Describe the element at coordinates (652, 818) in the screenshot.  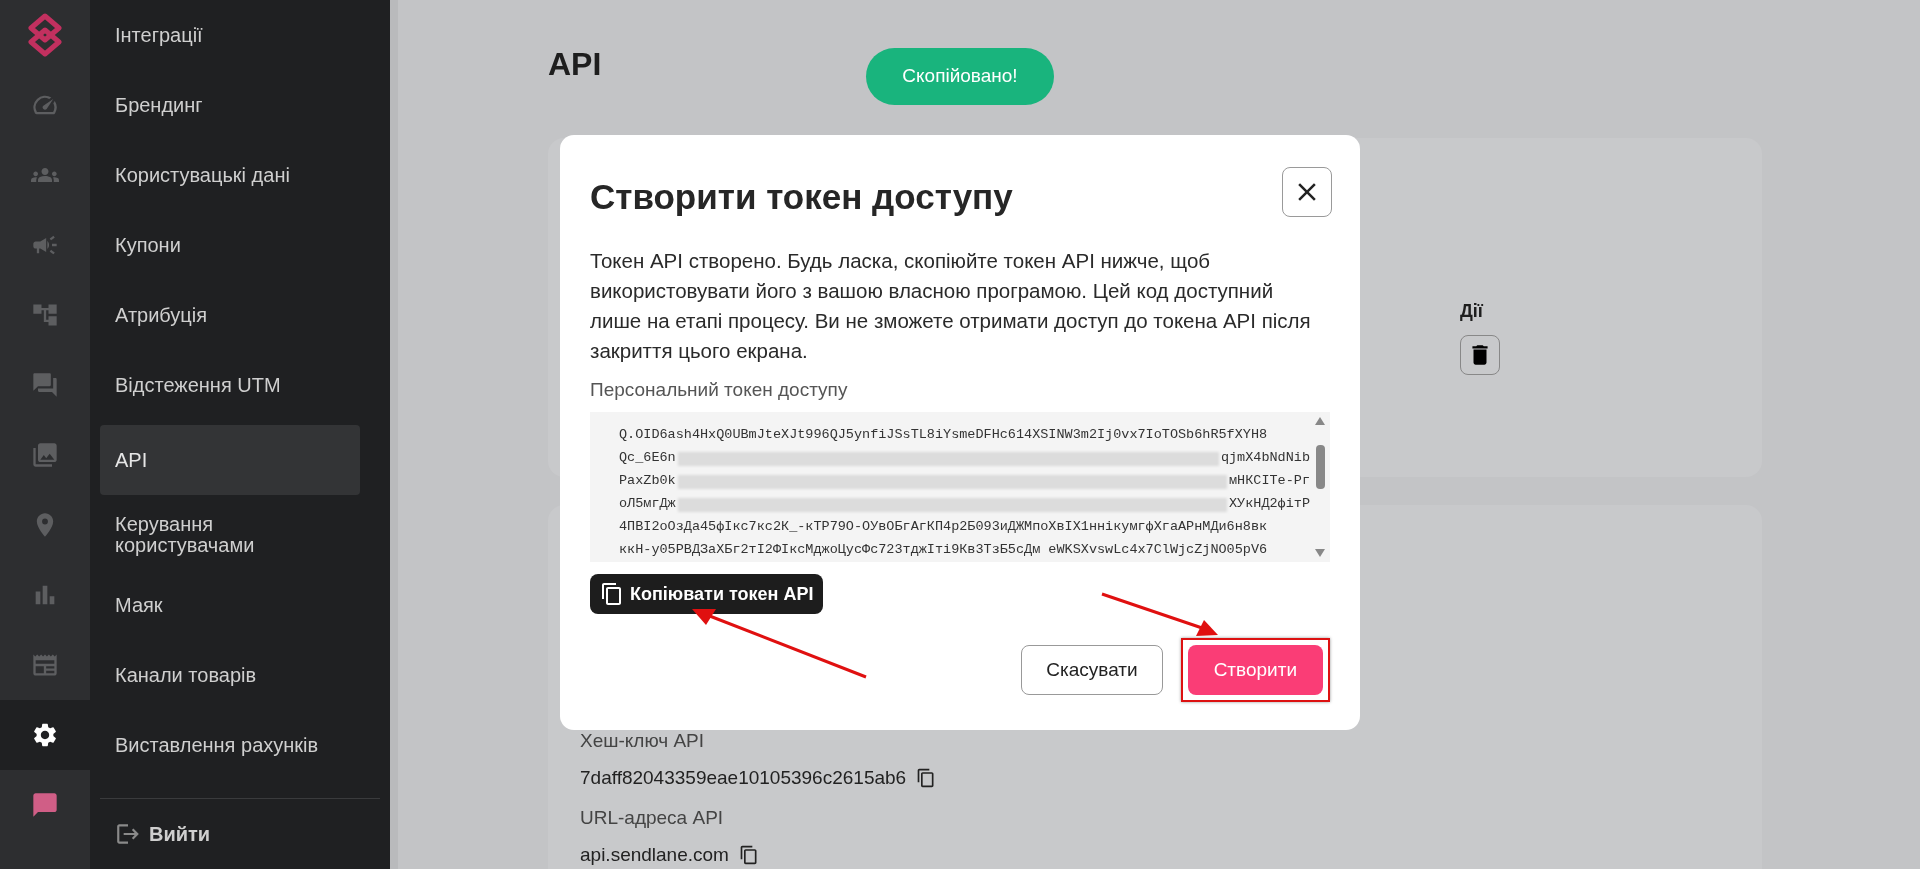
I see `field-label: URL-адреса API` at that location.